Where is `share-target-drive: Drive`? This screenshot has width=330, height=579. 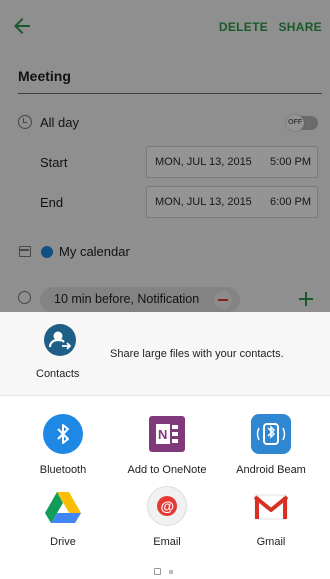
share-target-drive: Drive is located at coordinates (63, 526).